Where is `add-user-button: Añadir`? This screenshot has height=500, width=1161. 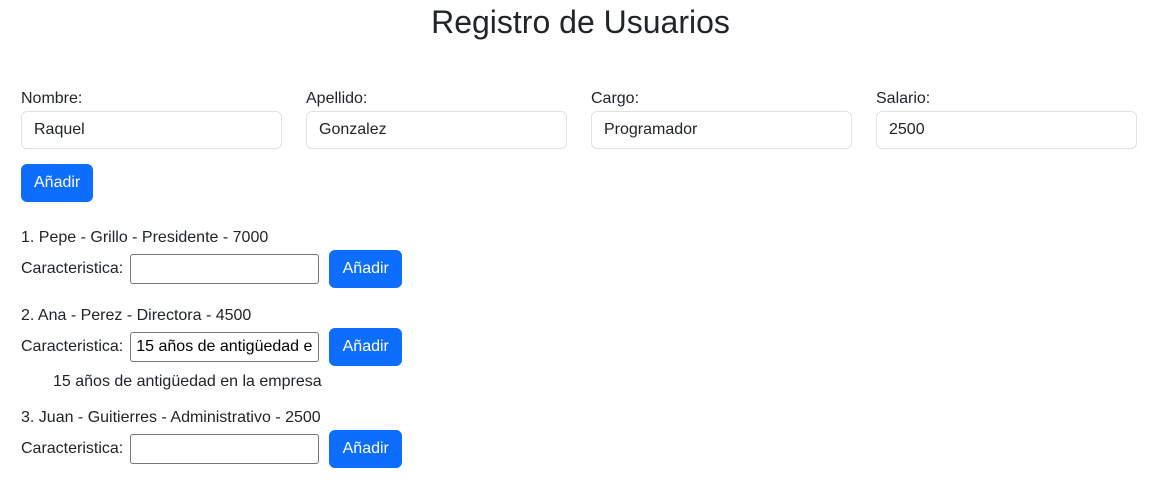
add-user-button: Añadir is located at coordinates (57, 183).